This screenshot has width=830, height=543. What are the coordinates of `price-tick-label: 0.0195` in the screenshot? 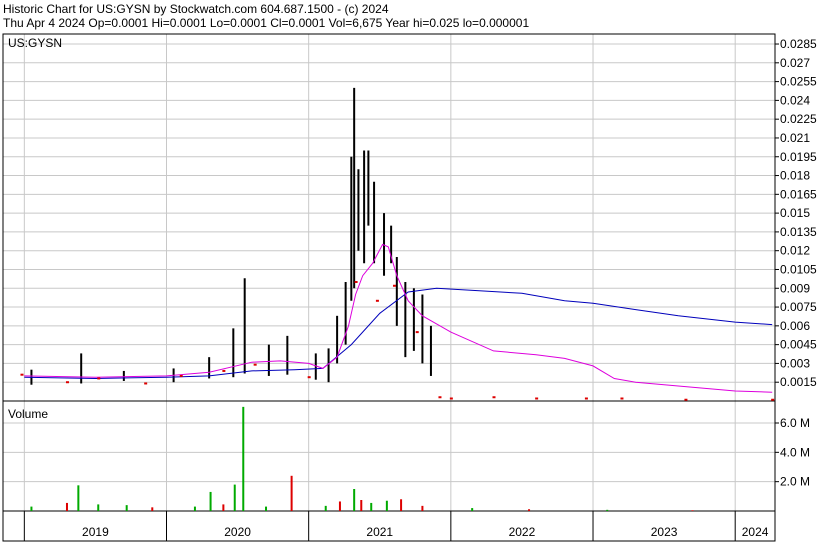 It's located at (798, 157).